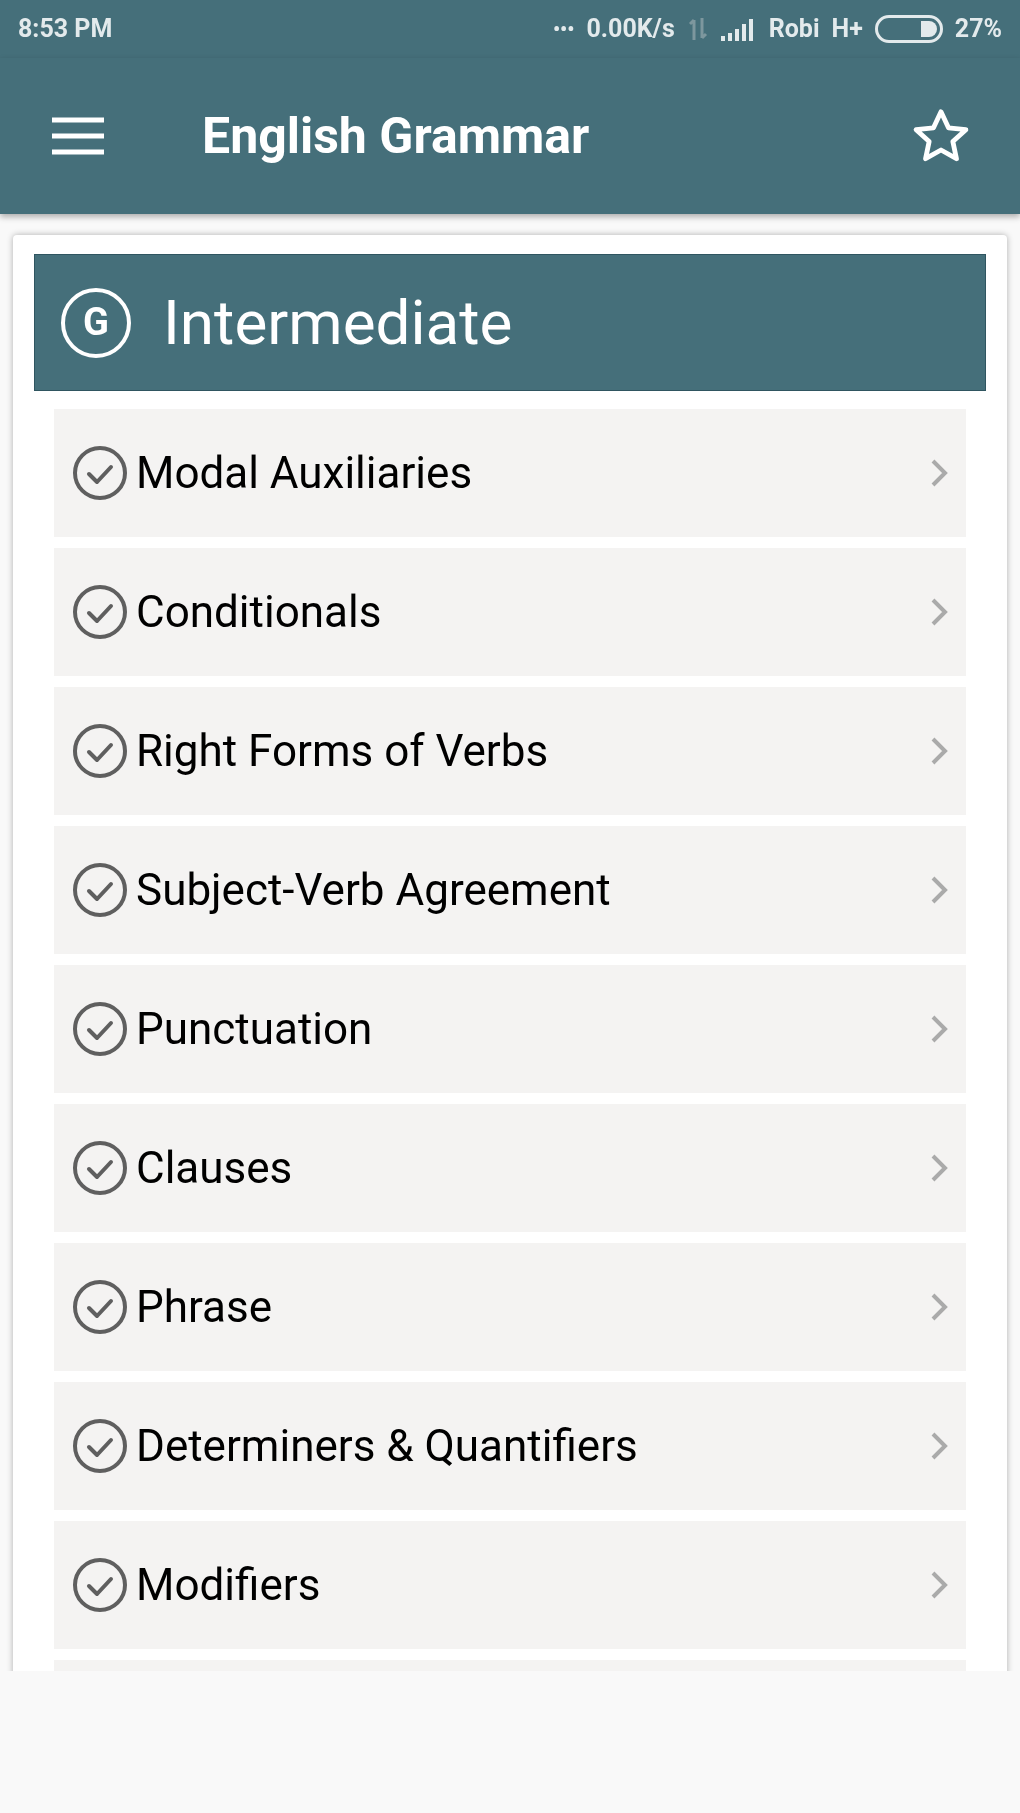 Image resolution: width=1020 pixels, height=1813 pixels. What do you see at coordinates (510, 1029) in the screenshot?
I see `lesson-item: Punctuation` at bounding box center [510, 1029].